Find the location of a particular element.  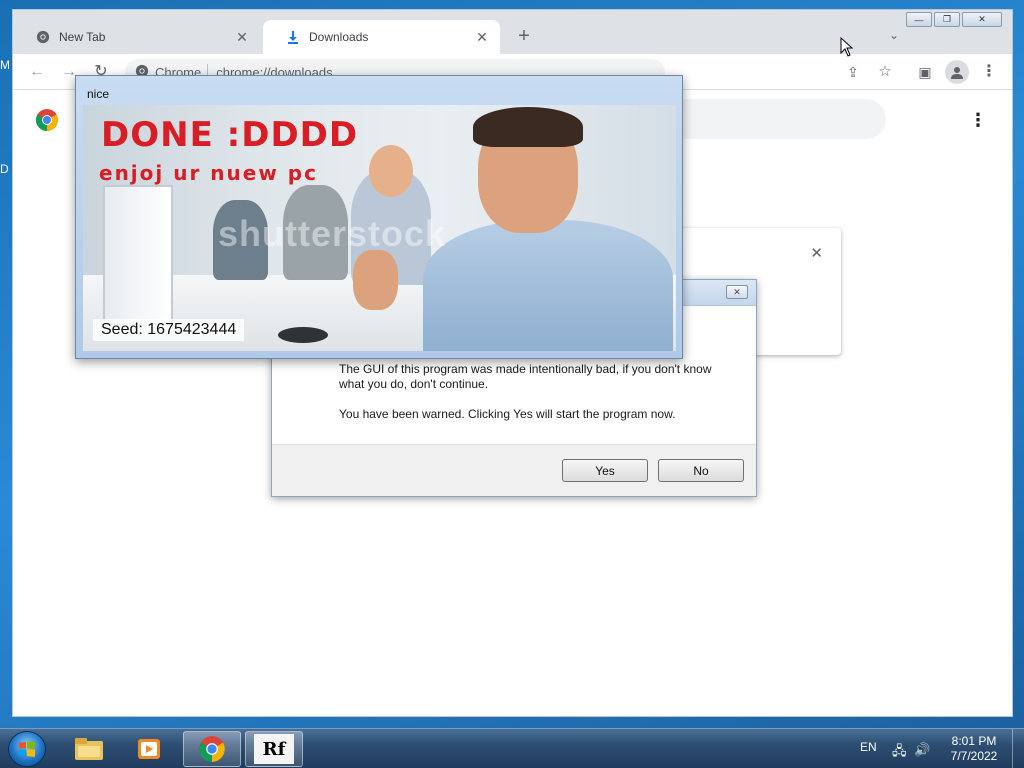

mouse-shape is located at coordinates (303, 335).